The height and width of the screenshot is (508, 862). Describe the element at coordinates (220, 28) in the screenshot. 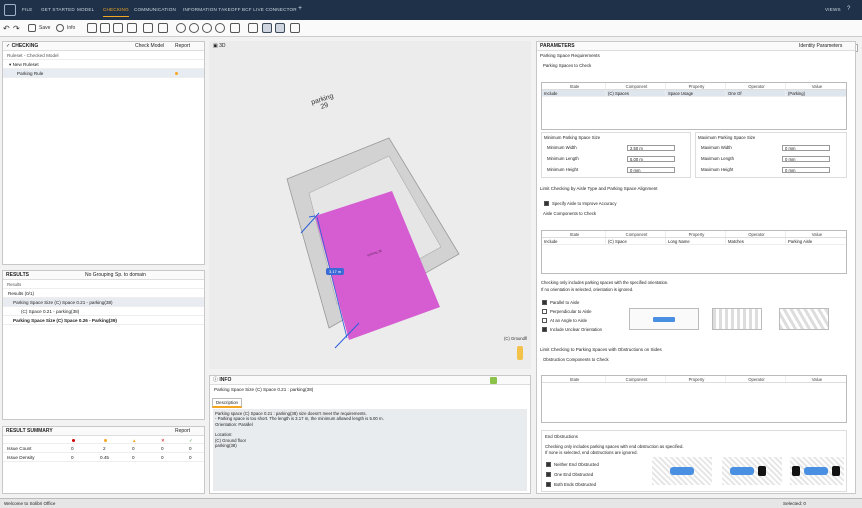

I see `zoom-selected-icon` at that location.